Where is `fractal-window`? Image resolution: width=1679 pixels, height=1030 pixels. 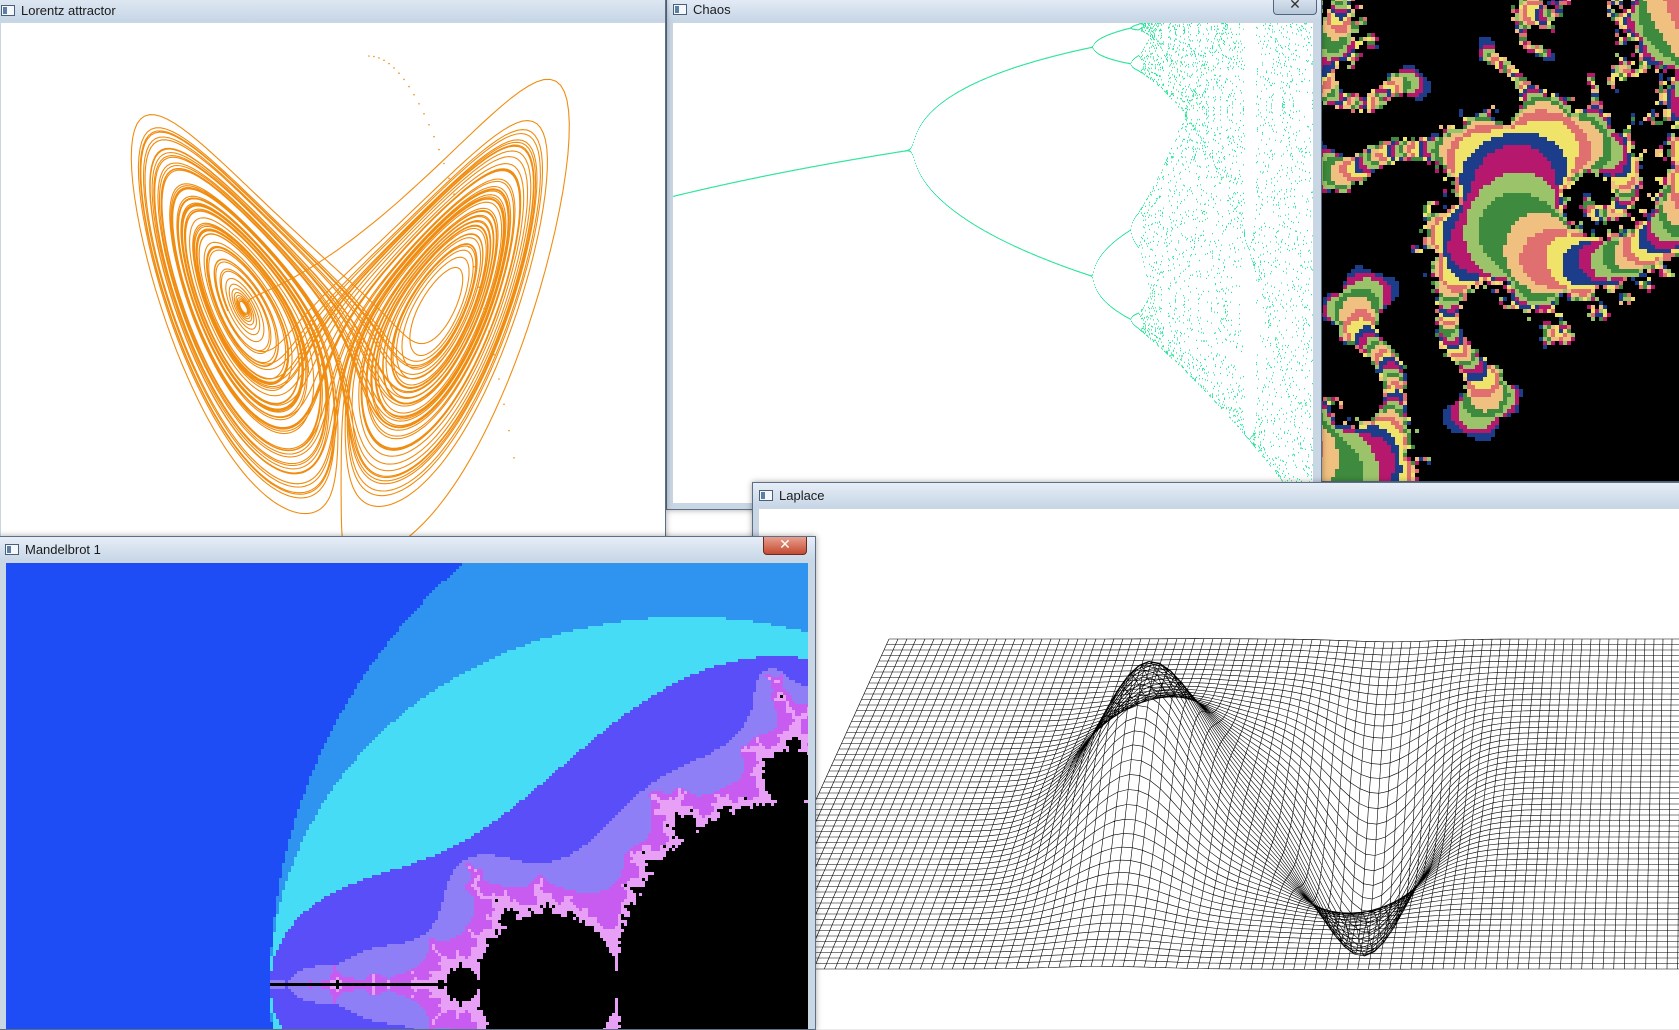 fractal-window is located at coordinates (1498, 241).